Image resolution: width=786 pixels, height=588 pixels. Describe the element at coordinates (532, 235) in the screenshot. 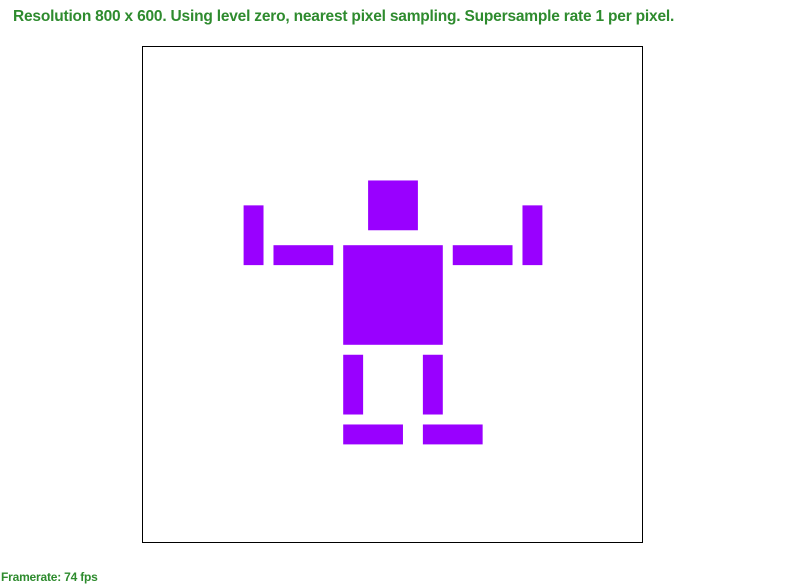

I see `right-forearm-block` at that location.